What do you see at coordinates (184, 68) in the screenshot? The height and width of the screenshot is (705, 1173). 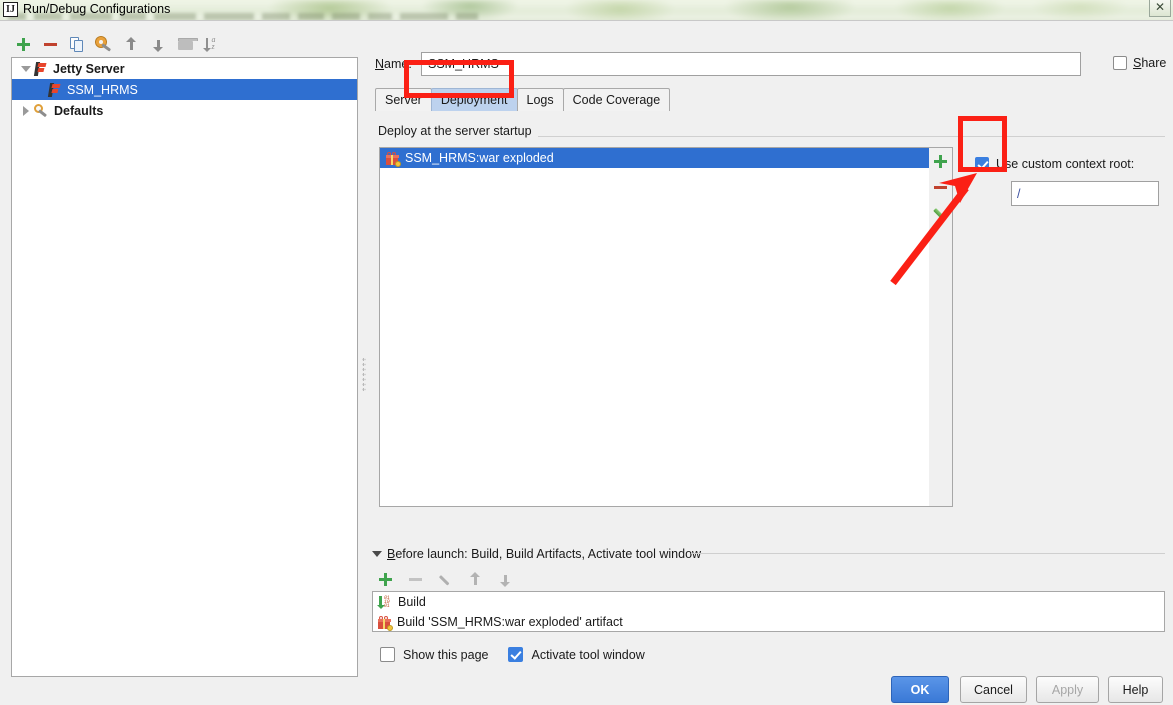 I see `tree-item-jetty-server: Jetty Server` at bounding box center [184, 68].